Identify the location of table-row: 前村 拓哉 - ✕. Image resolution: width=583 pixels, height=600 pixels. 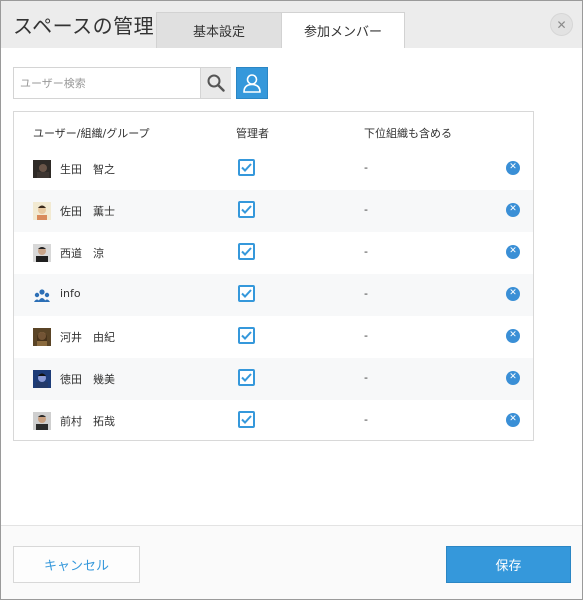
(273, 421).